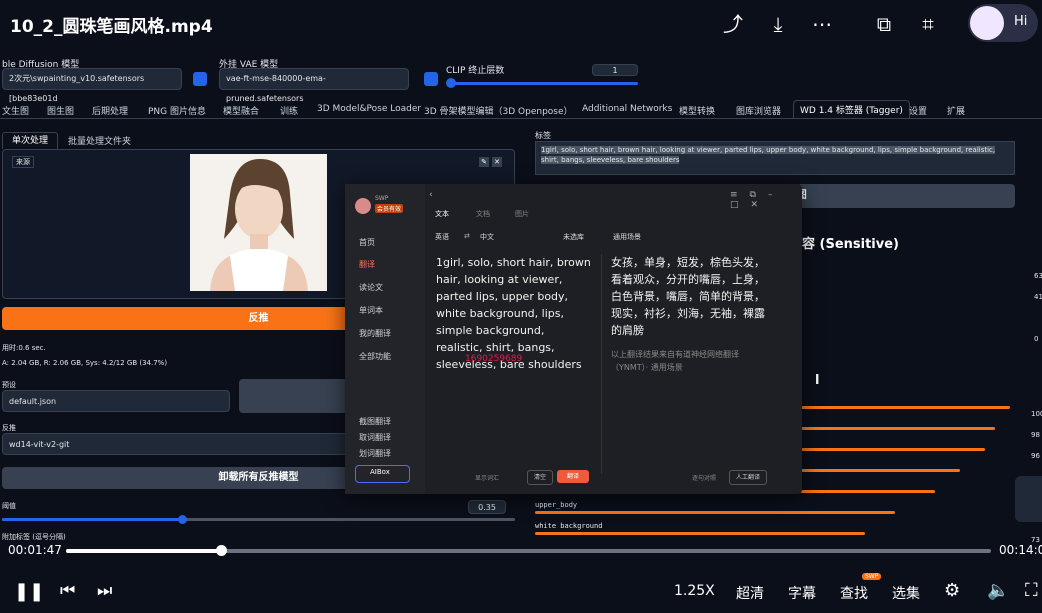  What do you see at coordinates (382, 474) in the screenshot?
I see `aibox-button: AIBox` at bounding box center [382, 474].